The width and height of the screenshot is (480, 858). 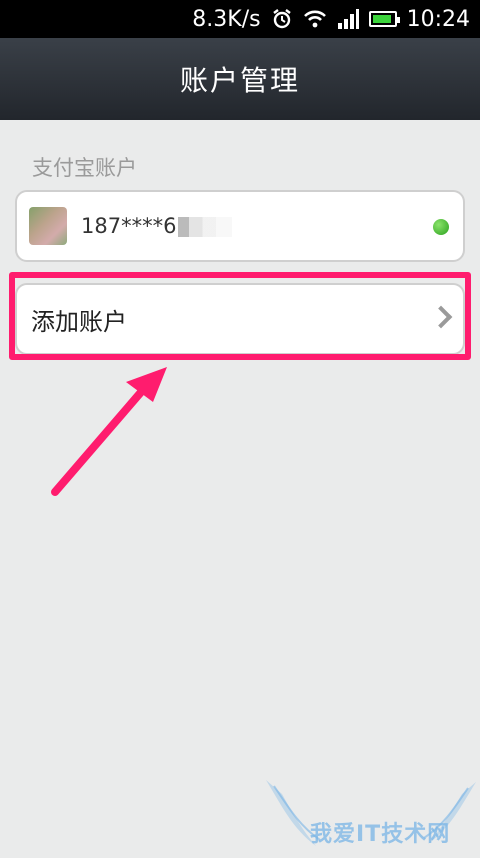 I want to click on watermark: 我爱IT技术网, so click(x=371, y=815).